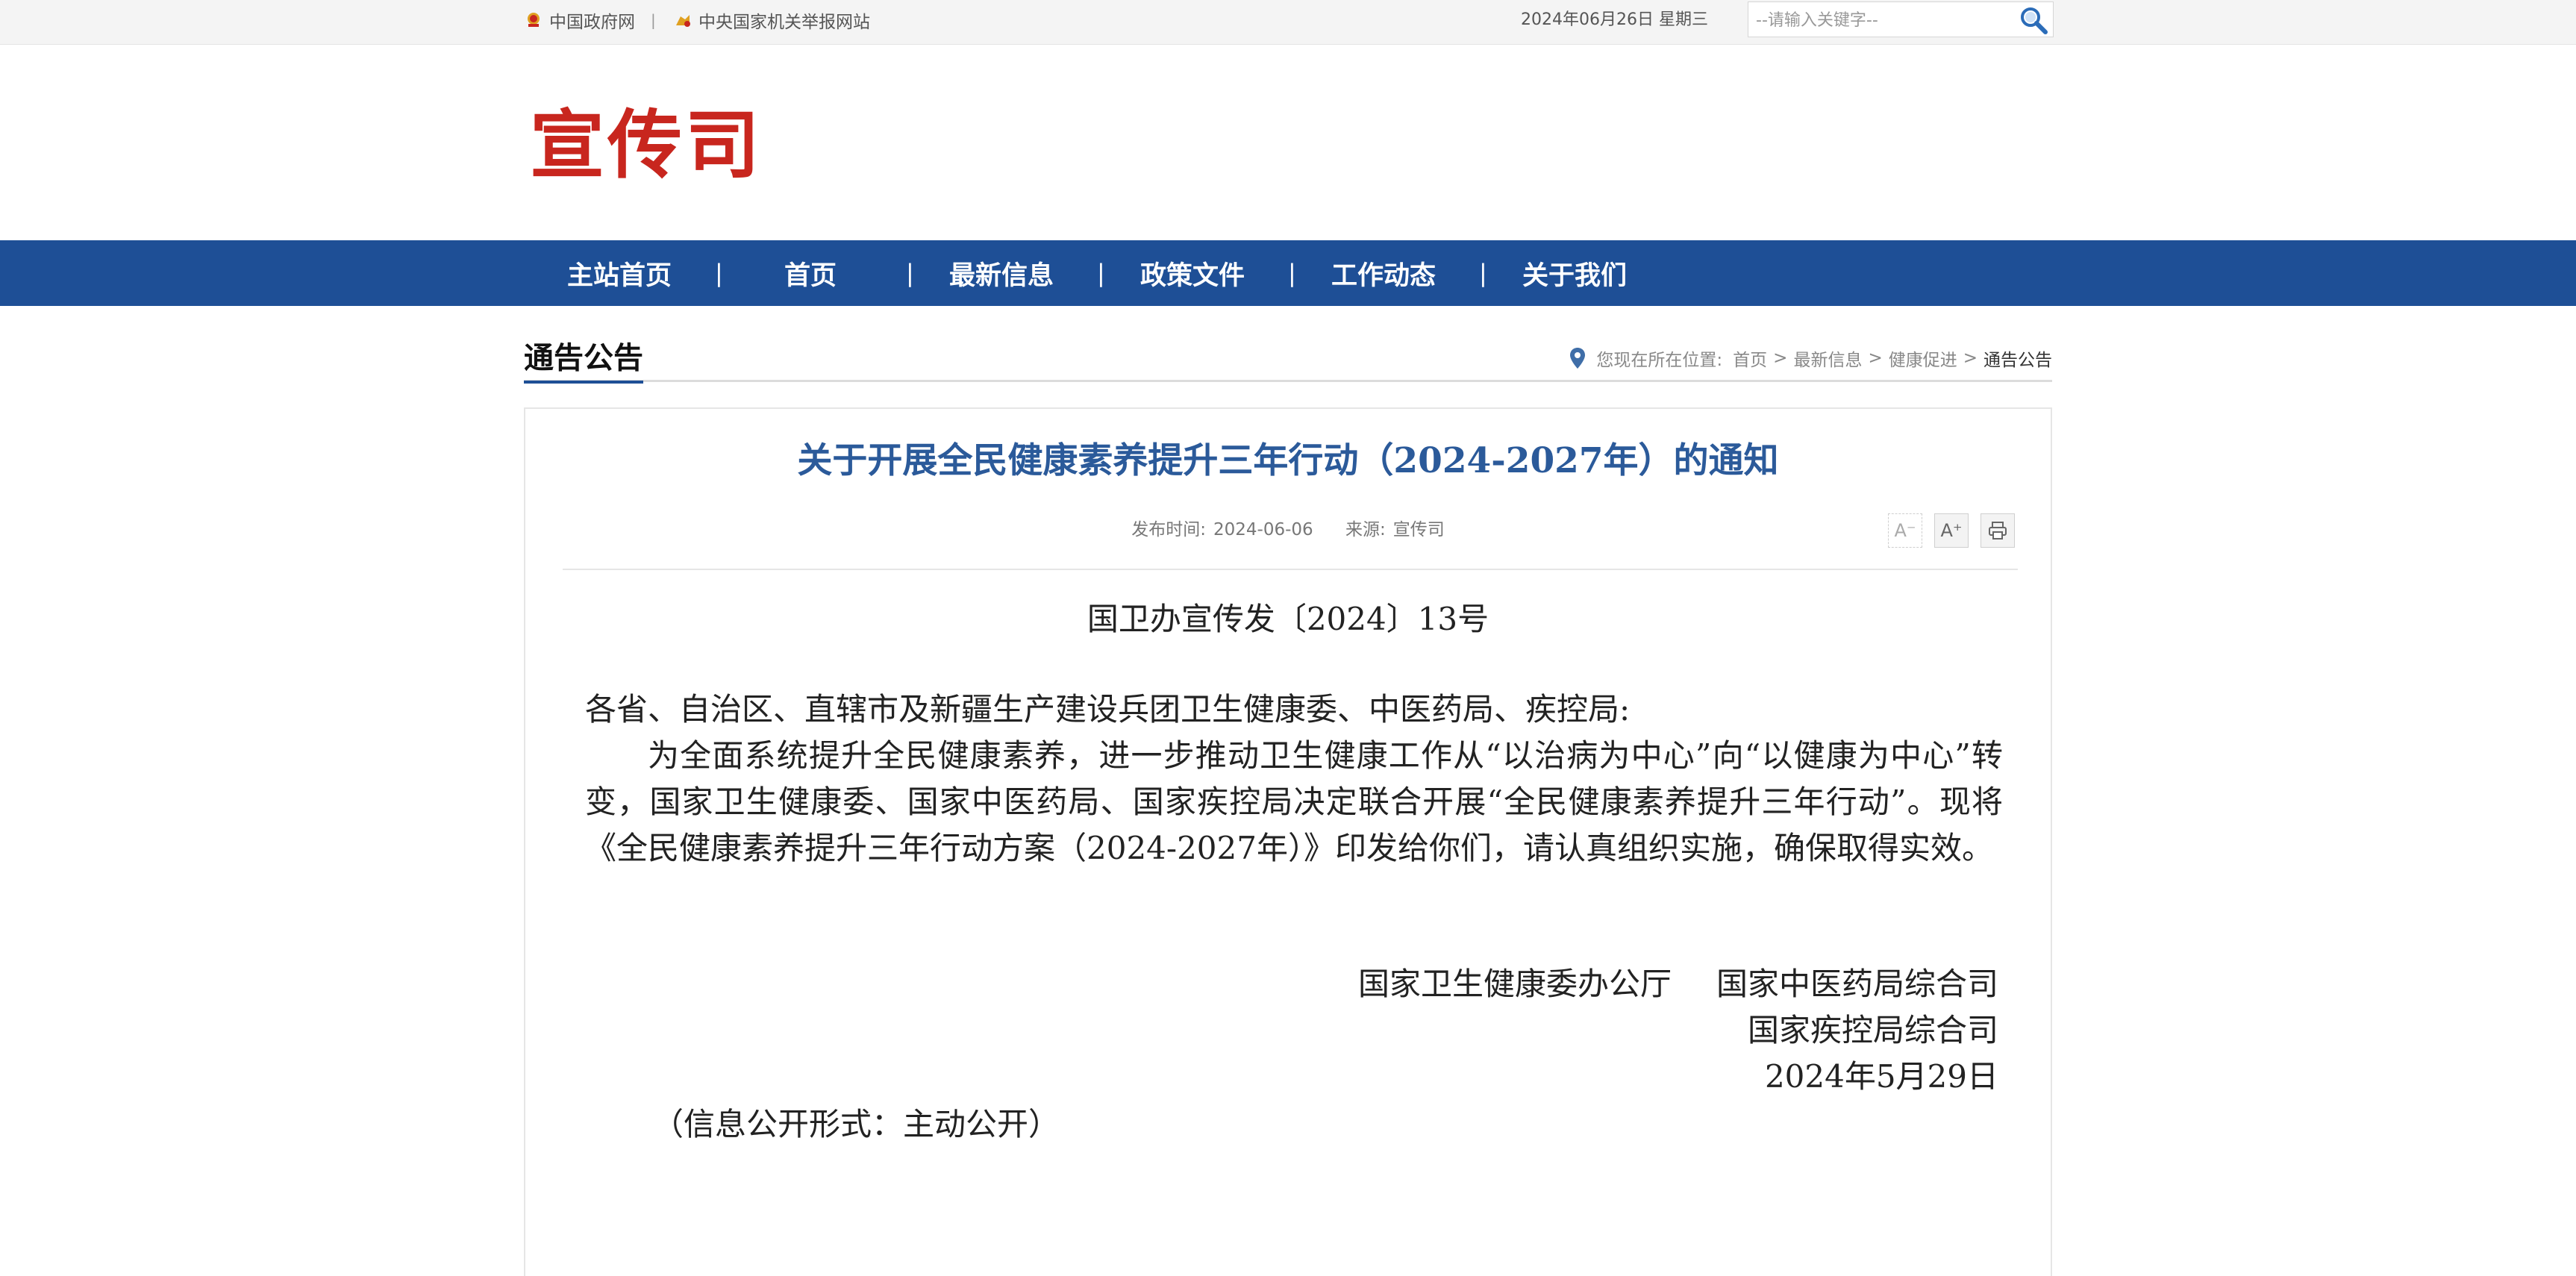 The height and width of the screenshot is (1276, 2576). Describe the element at coordinates (1614, 19) in the screenshot. I see `current-date: 2024年06月26日 星期三` at that location.